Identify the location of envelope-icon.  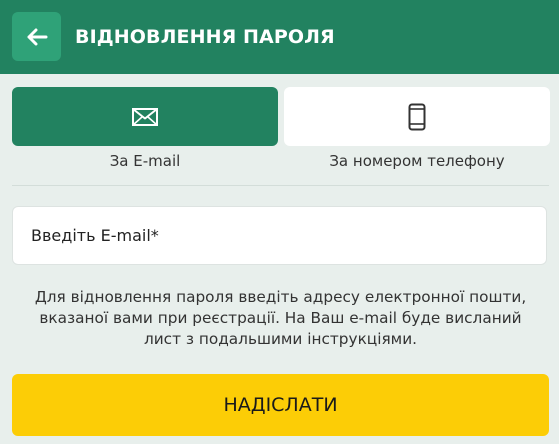
(145, 116).